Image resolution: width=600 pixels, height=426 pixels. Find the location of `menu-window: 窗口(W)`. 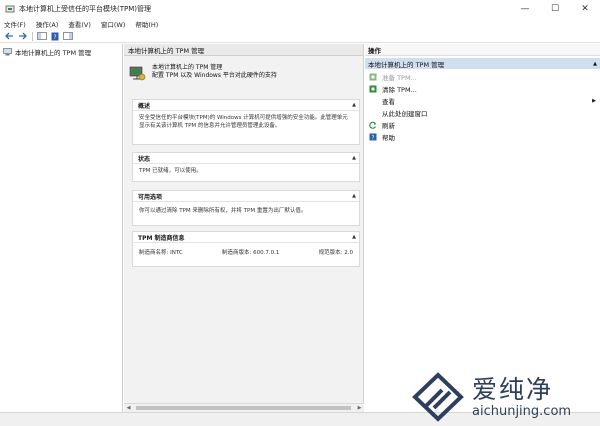

menu-window: 窗口(W) is located at coordinates (113, 24).